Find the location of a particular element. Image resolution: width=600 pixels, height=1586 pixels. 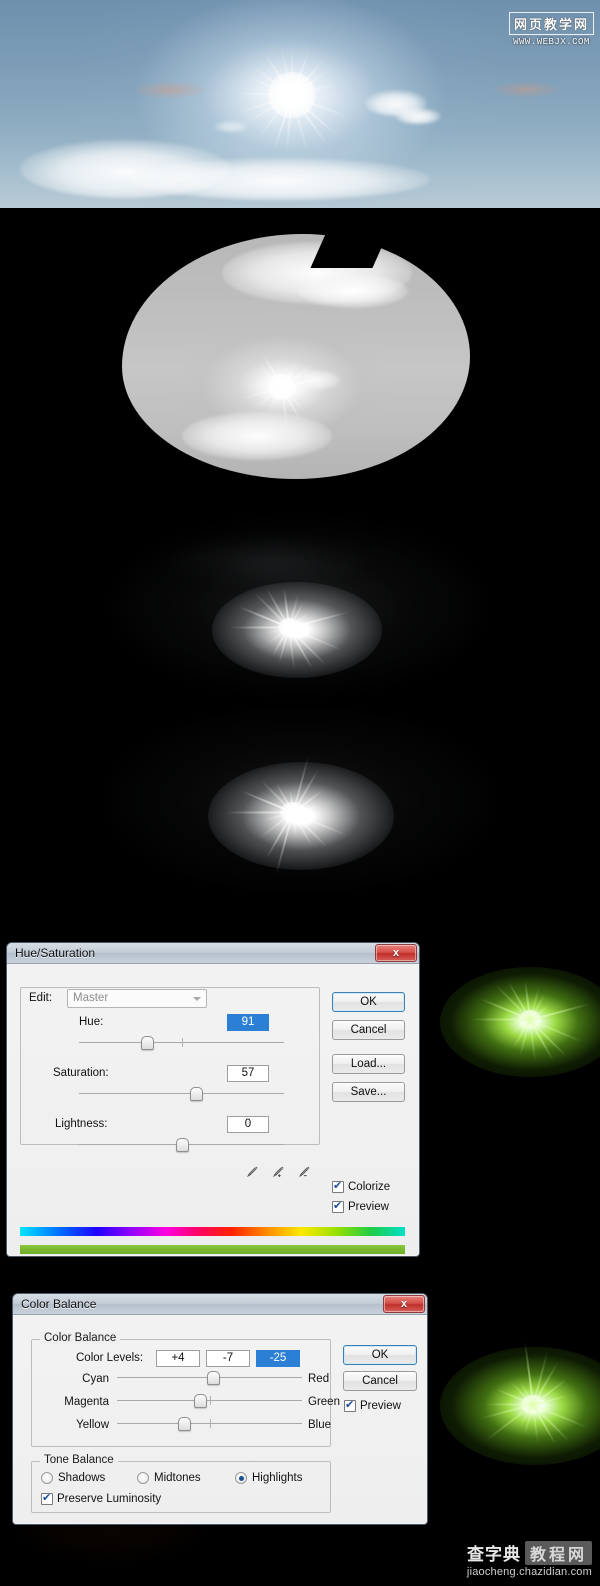

lightness-slider is located at coordinates (181, 1145).